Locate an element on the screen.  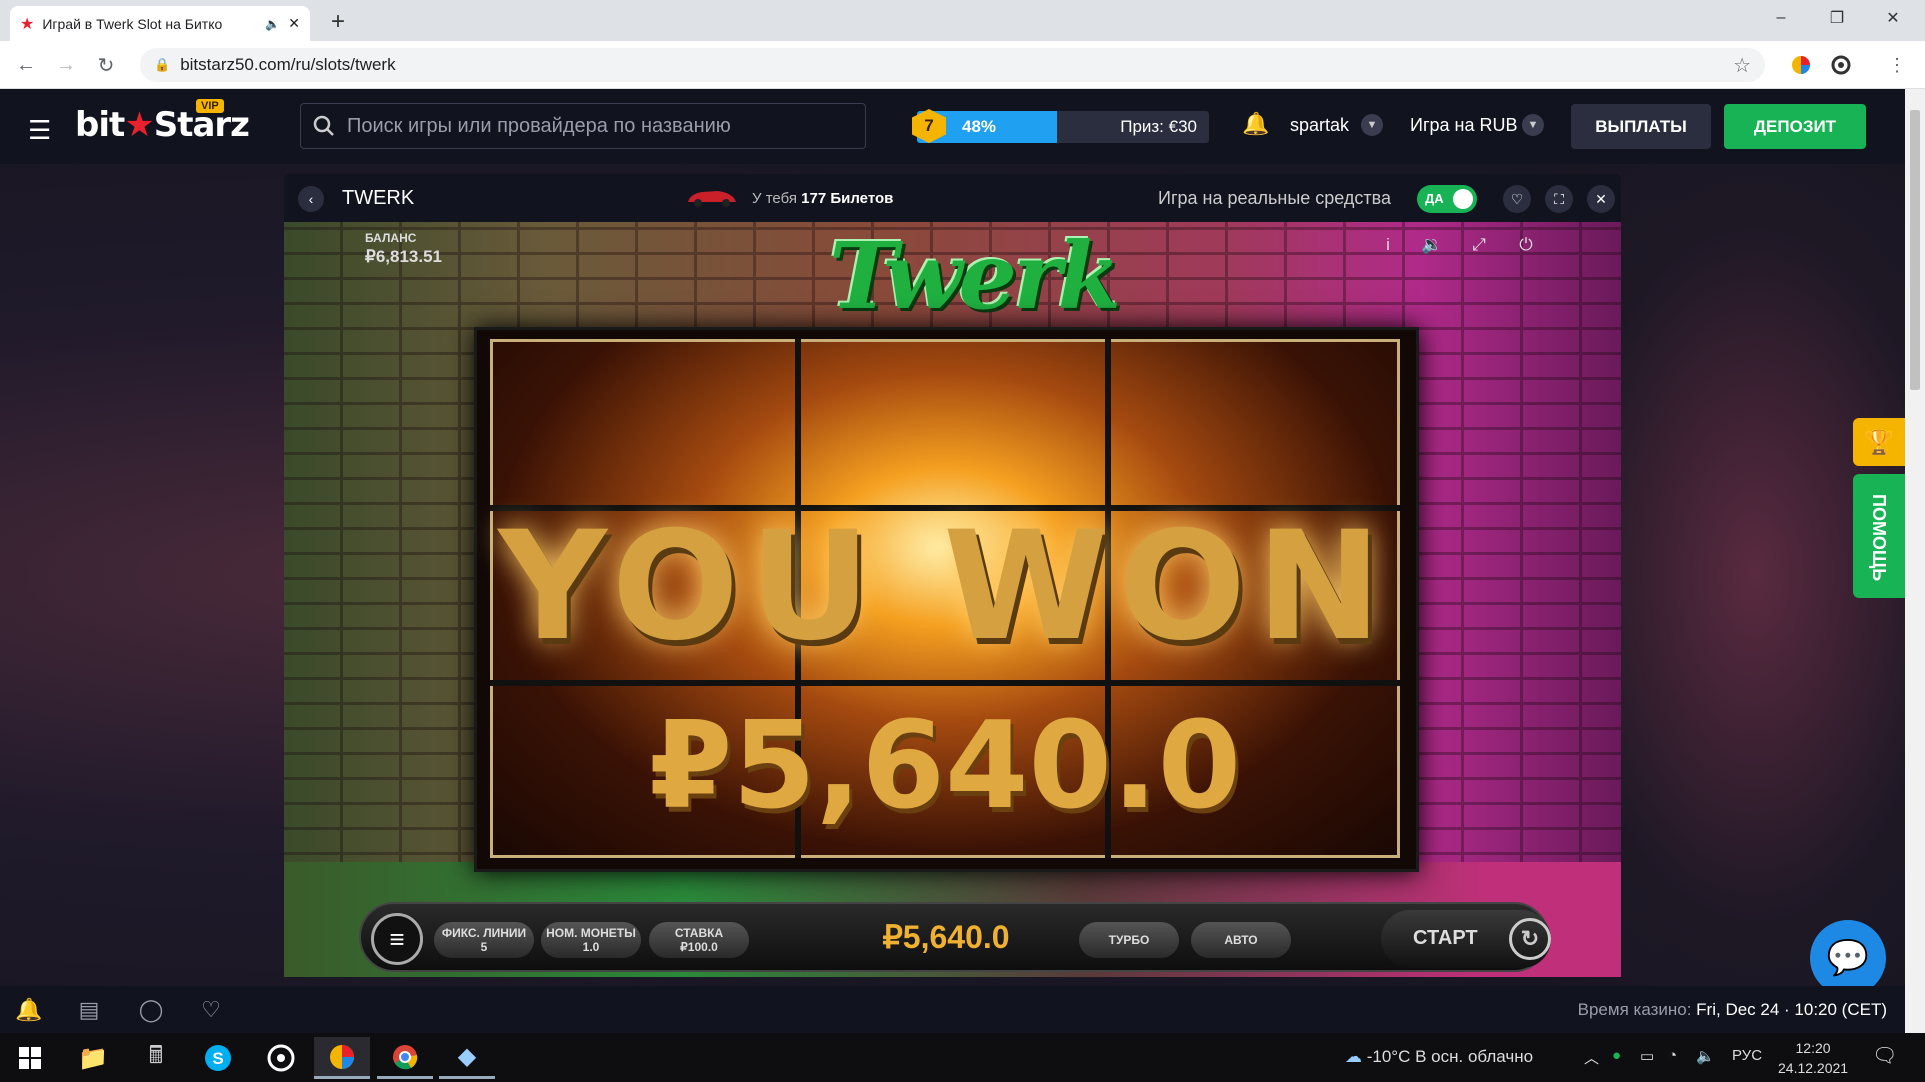
extension-circle-icon is located at coordinates (1841, 65).